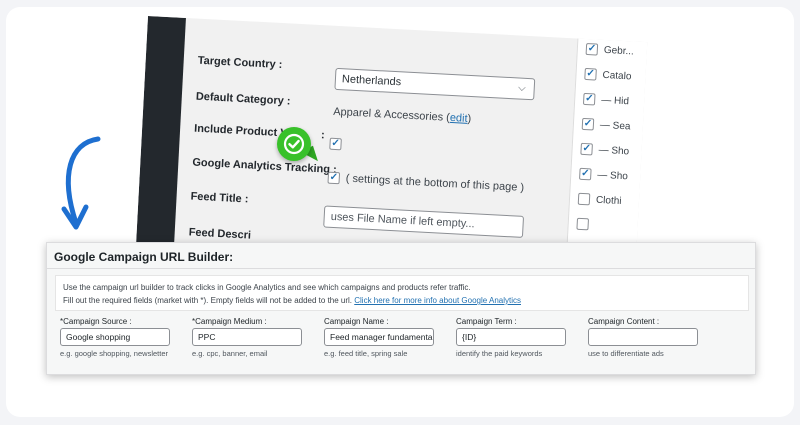 Image resolution: width=800 pixels, height=425 pixels. What do you see at coordinates (608, 201) in the screenshot?
I see `category-label: Clothi` at bounding box center [608, 201].